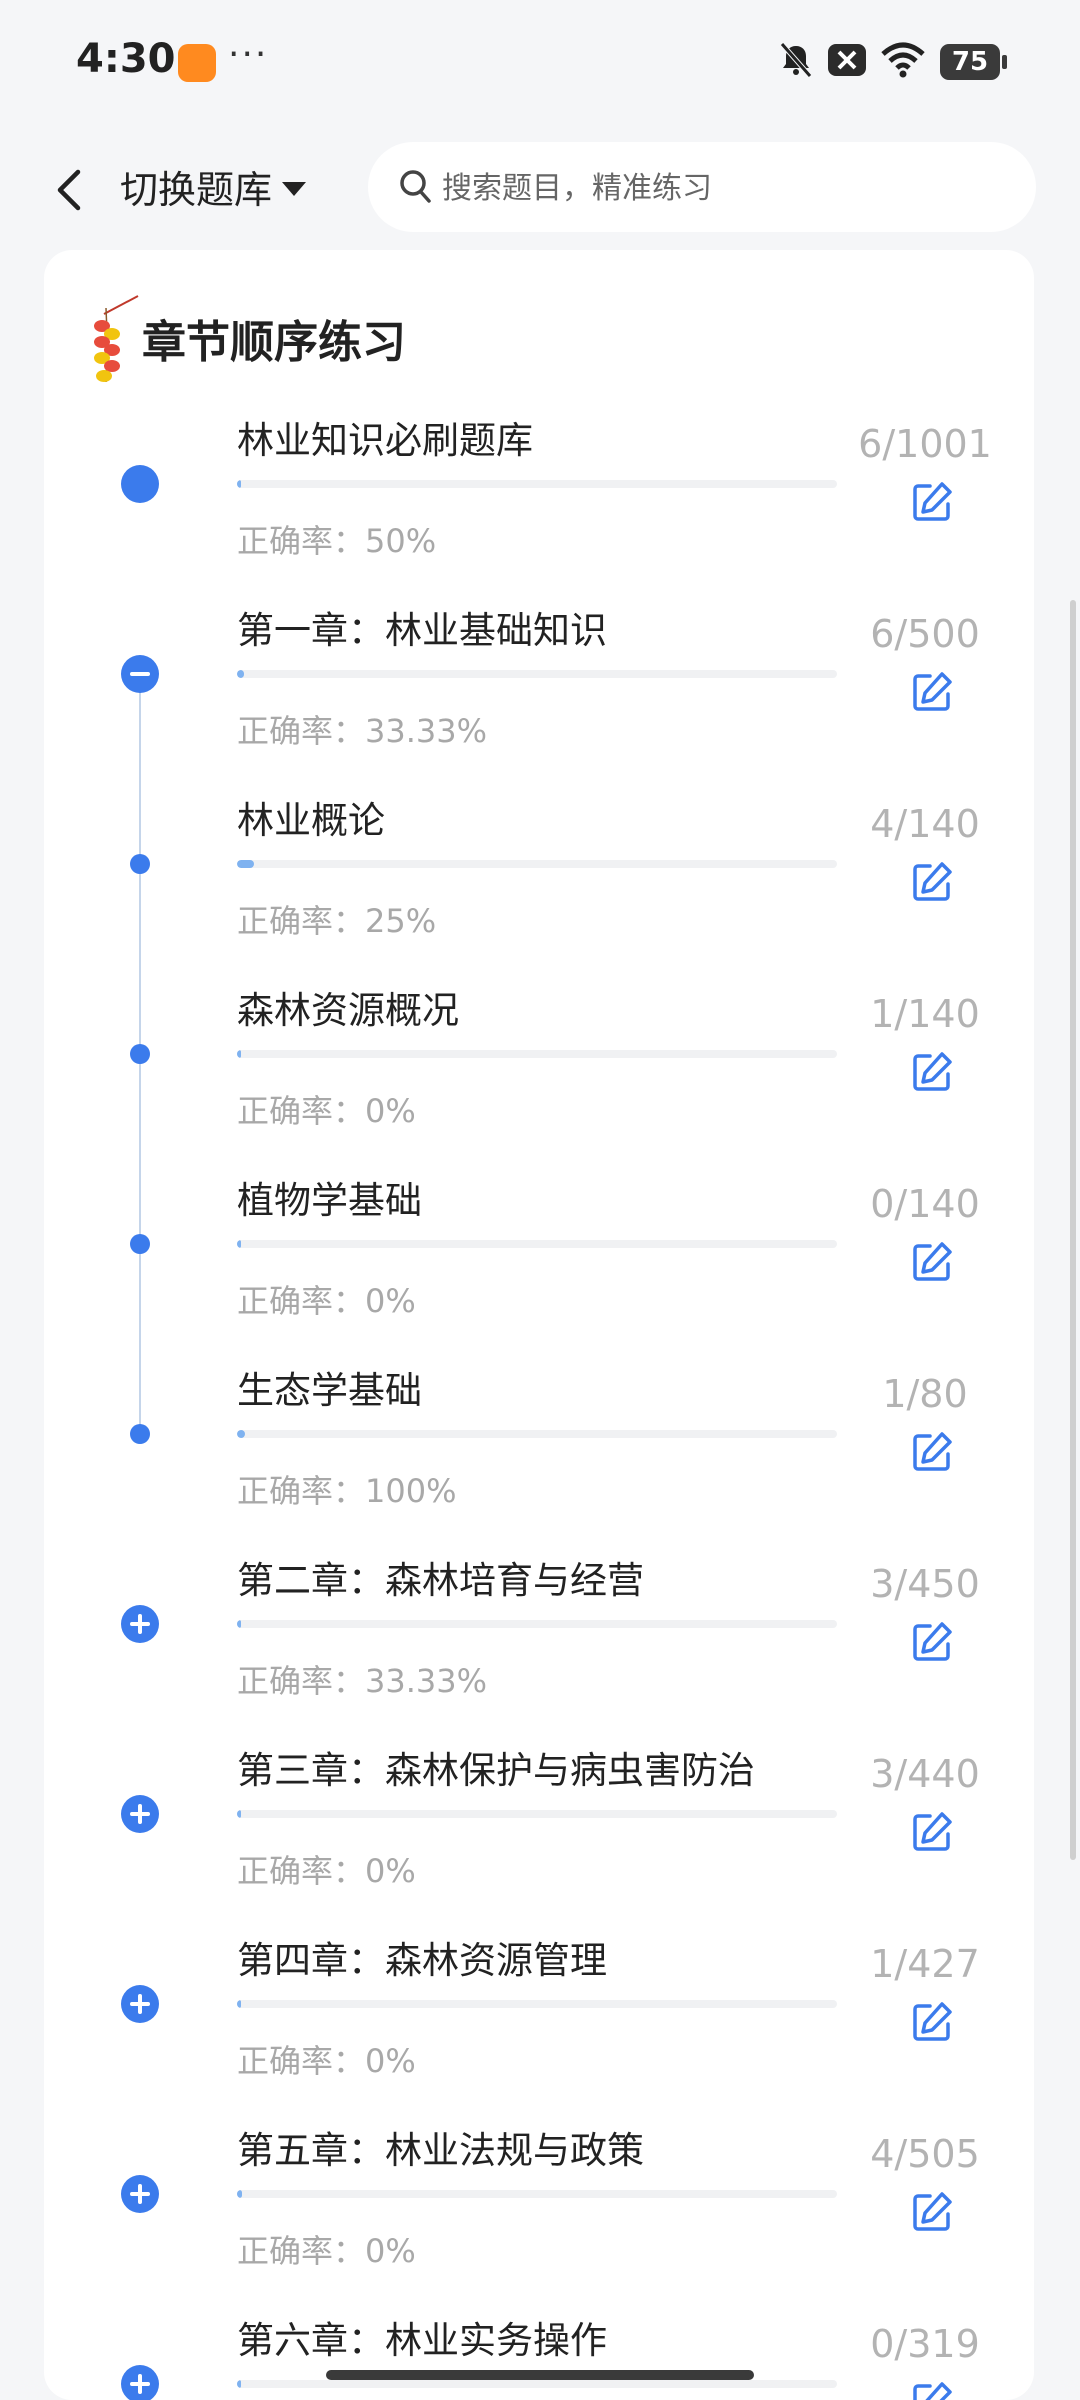 This screenshot has height=2400, width=1080. Describe the element at coordinates (925, 1584) in the screenshot. I see `question-count: 3/450` at that location.